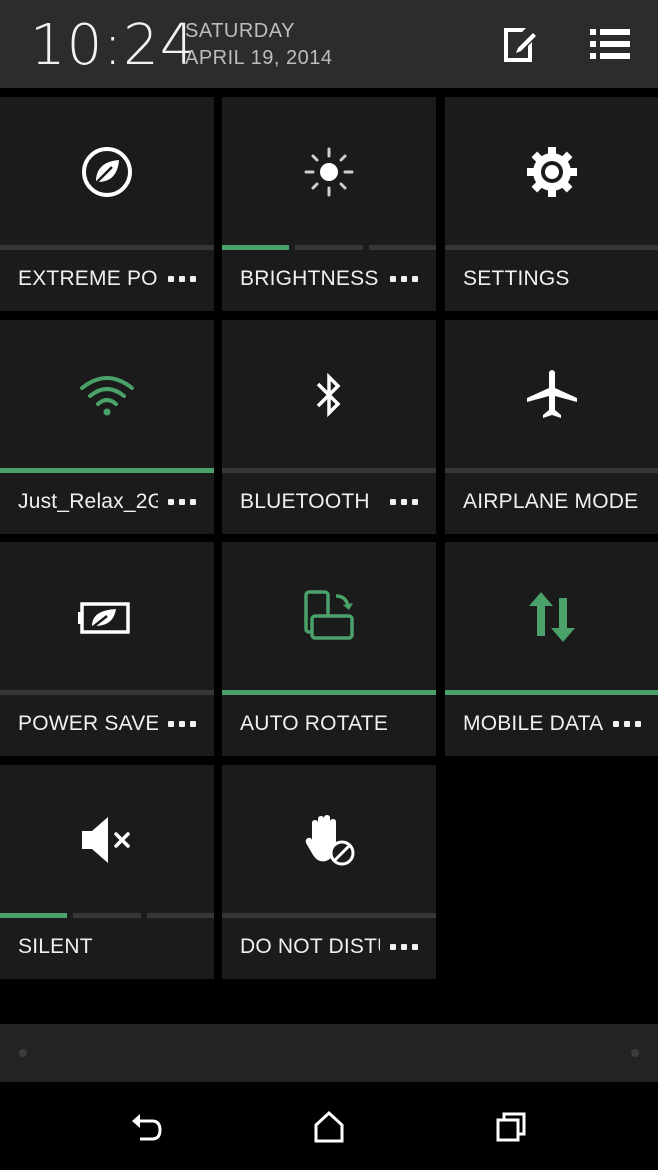 The height and width of the screenshot is (1170, 658). I want to click on list-icon, so click(610, 44).